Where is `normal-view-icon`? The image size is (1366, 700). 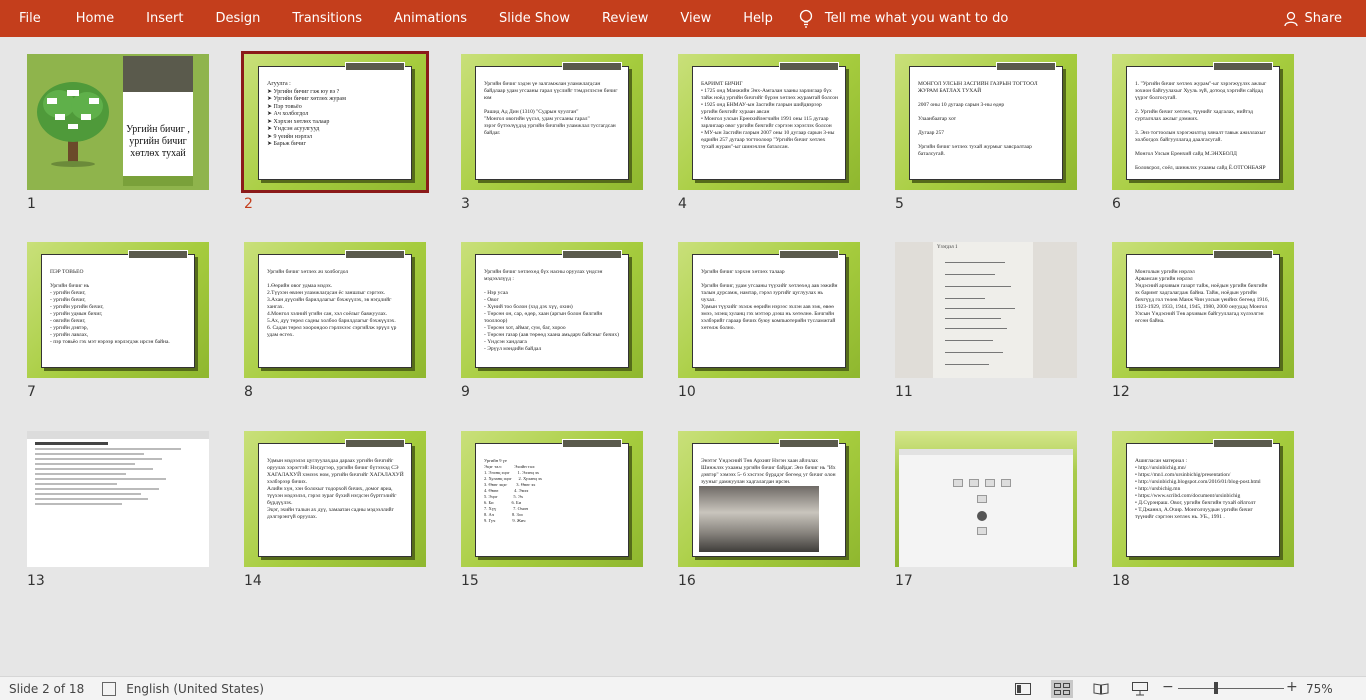
normal-view-icon is located at coordinates (1023, 689).